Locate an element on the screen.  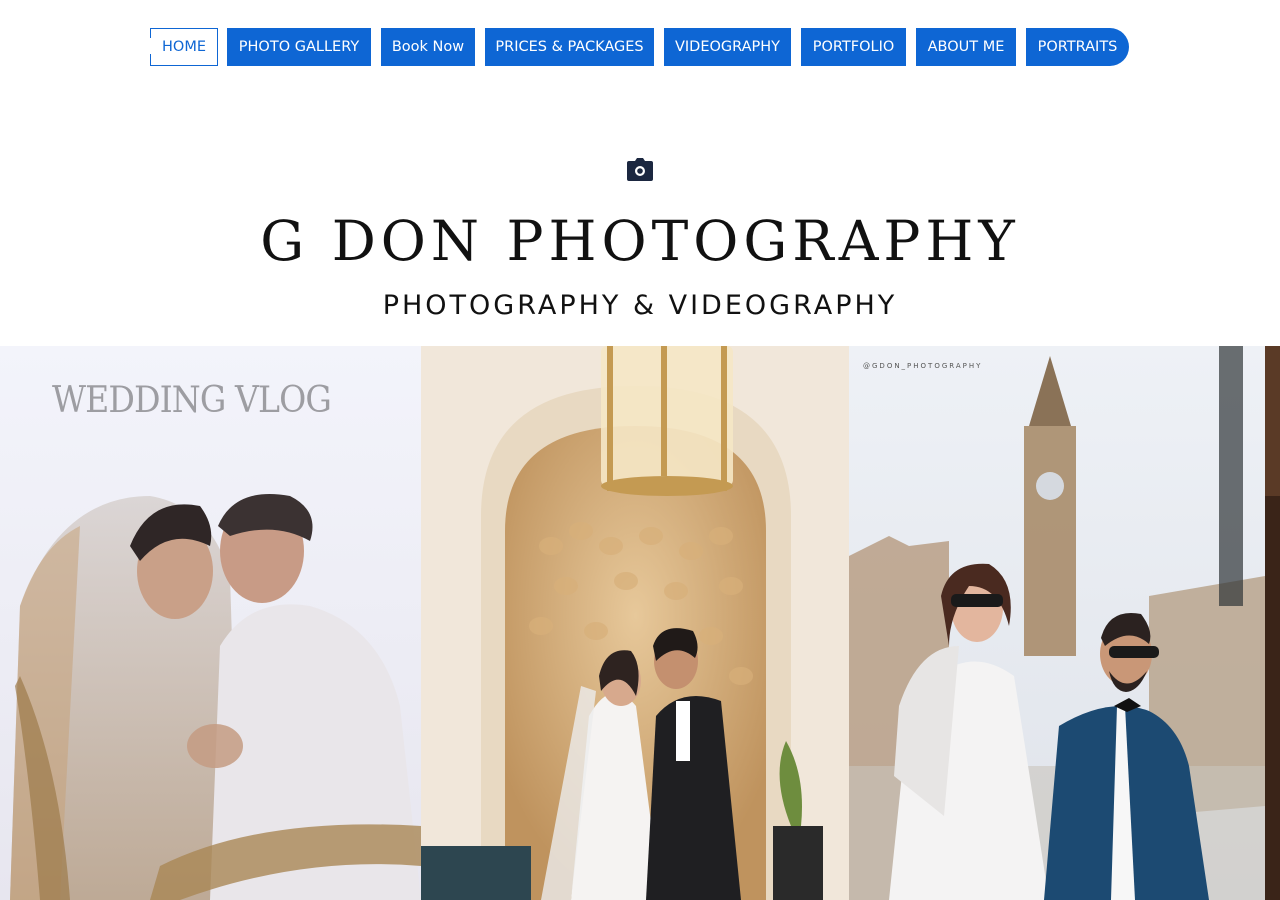
nav-portraits: PORTRAITS is located at coordinates (1077, 47).